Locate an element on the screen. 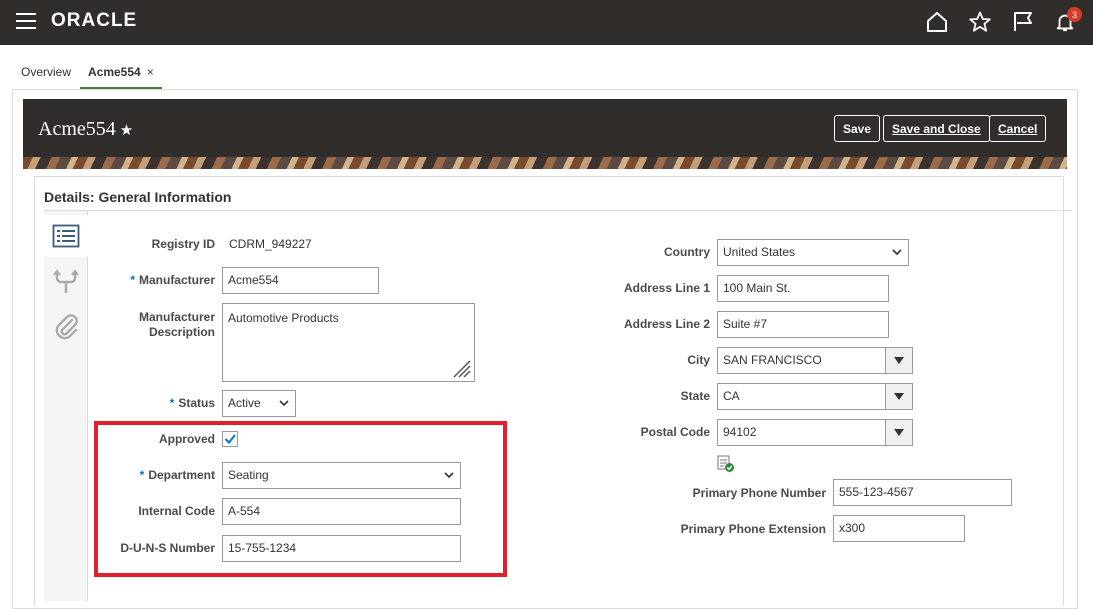 The image size is (1093, 609). city-combobox: SAN FRANCISCO is located at coordinates (815, 360).